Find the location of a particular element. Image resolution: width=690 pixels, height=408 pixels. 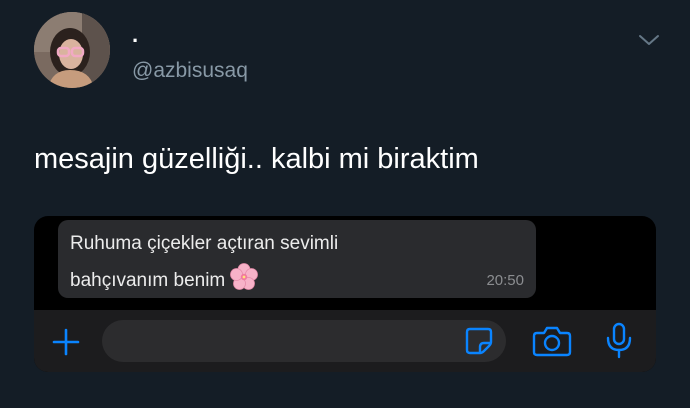

username-handle: @azbisusaq is located at coordinates (190, 71).